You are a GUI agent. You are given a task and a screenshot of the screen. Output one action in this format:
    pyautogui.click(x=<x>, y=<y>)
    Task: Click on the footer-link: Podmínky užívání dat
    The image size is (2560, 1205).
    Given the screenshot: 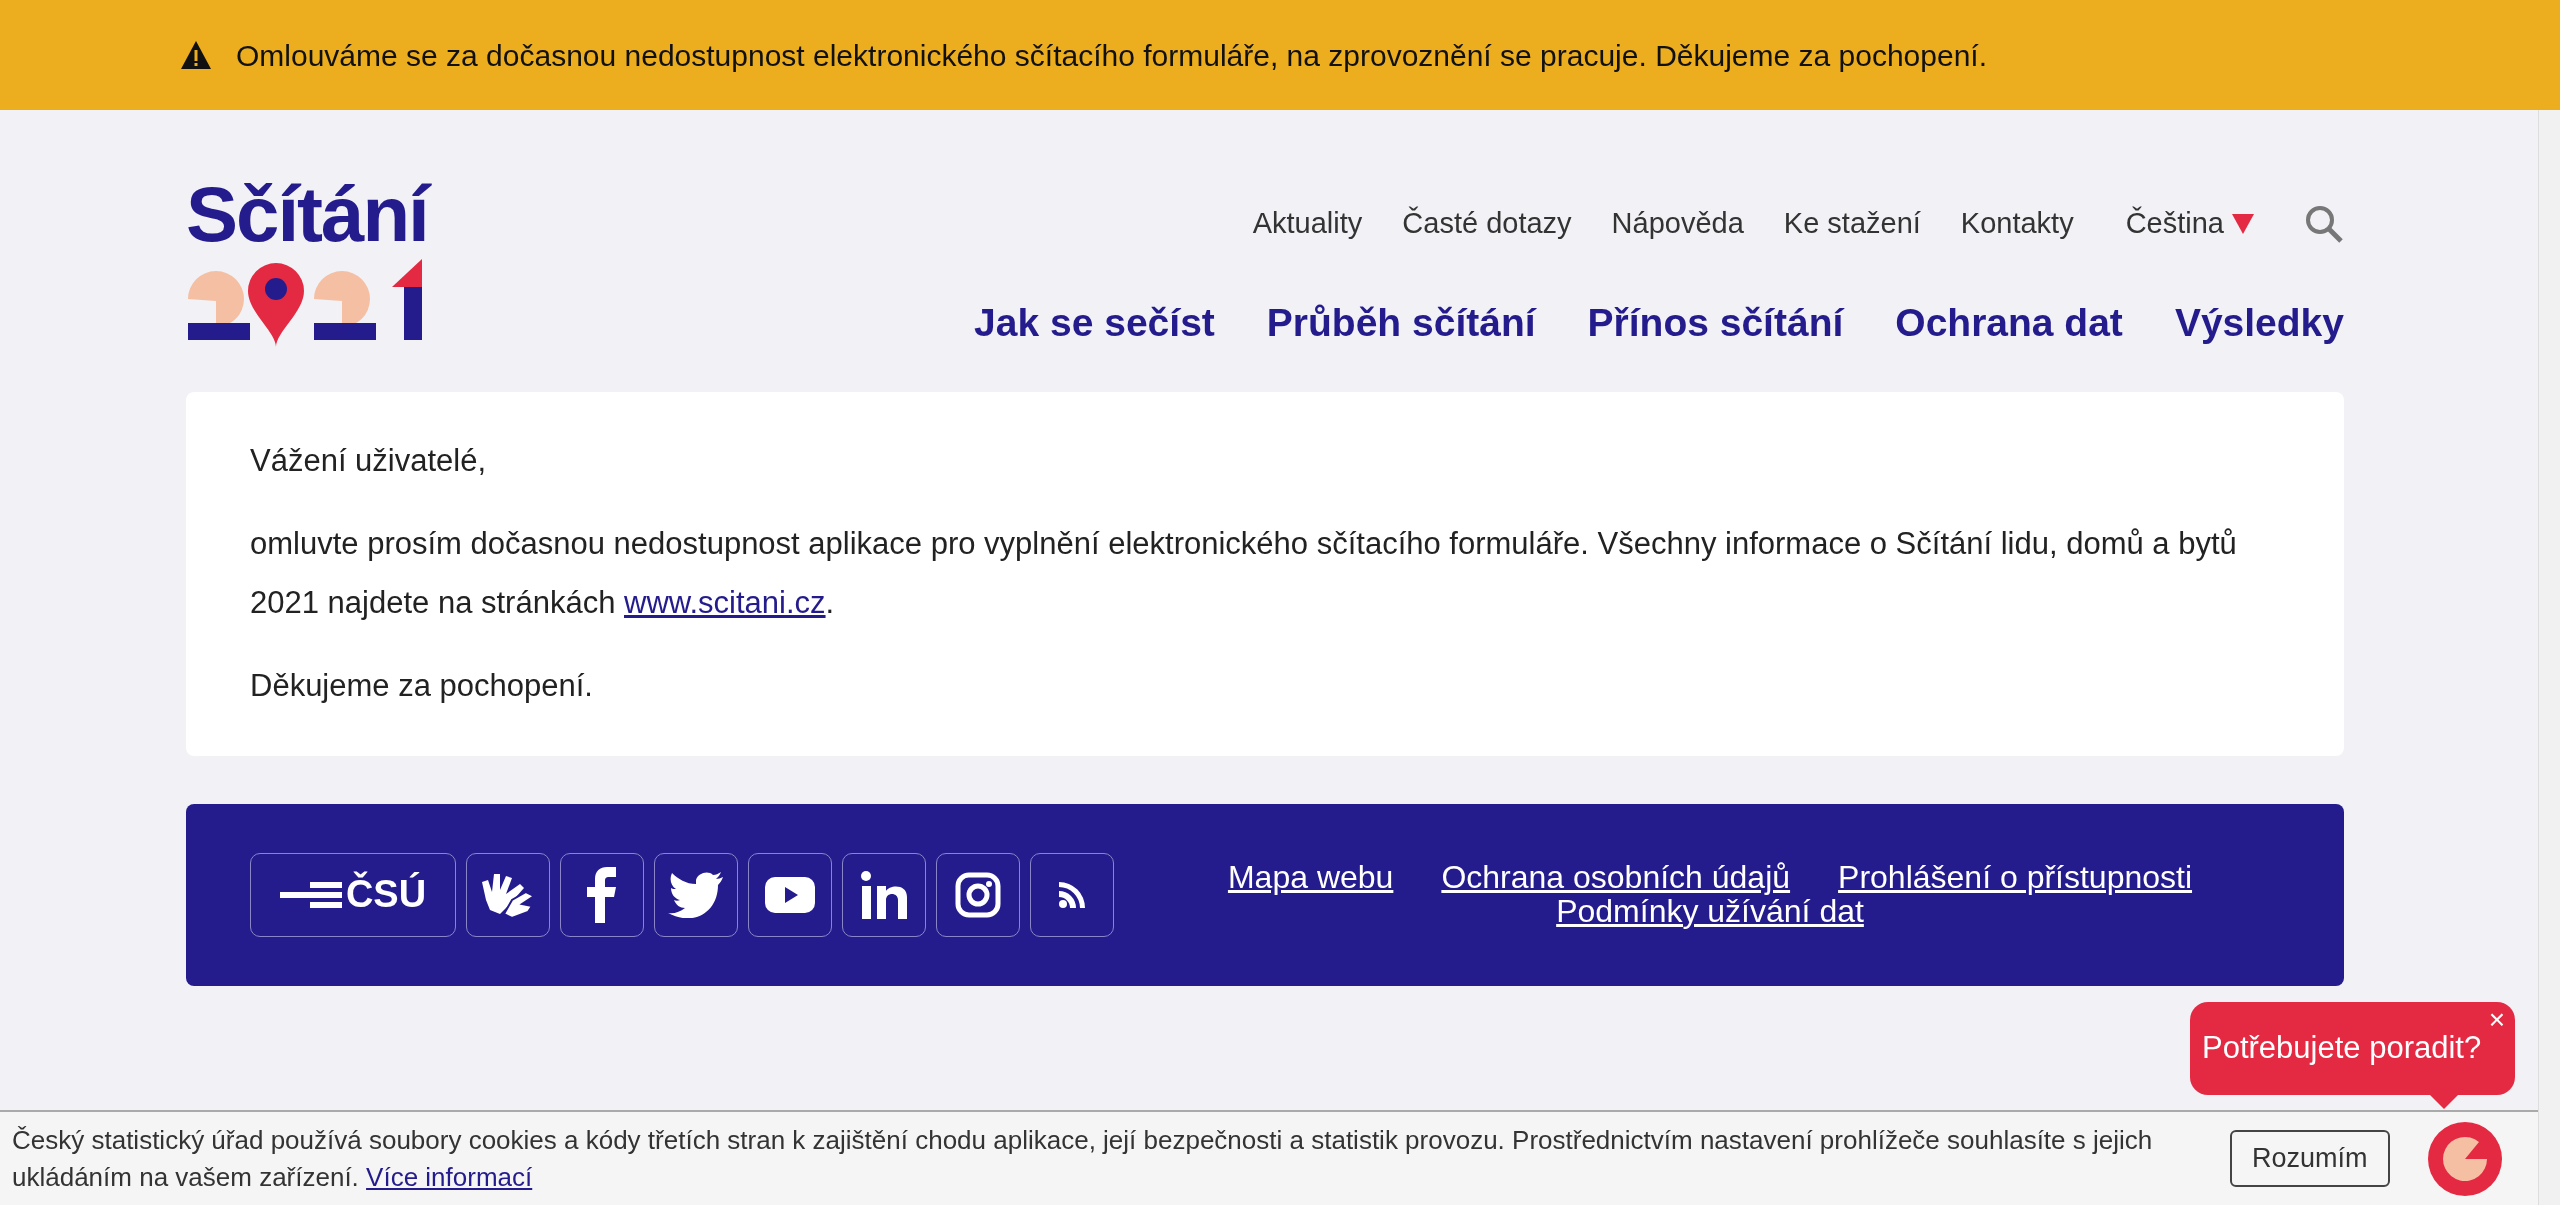 What is the action you would take?
    pyautogui.click(x=1710, y=911)
    